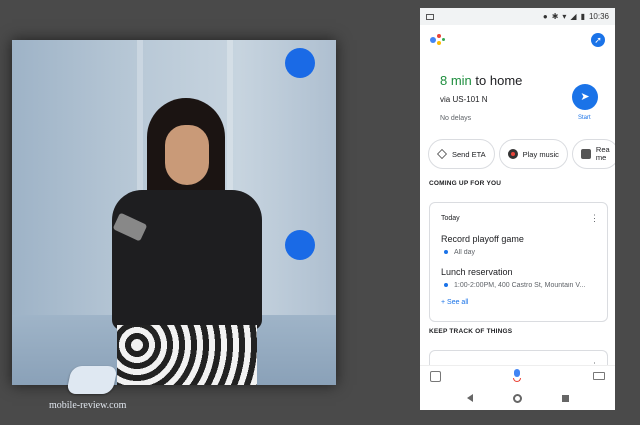 Image resolution: width=640 pixels, height=425 pixels. What do you see at coordinates (555, 16) in the screenshot?
I see `bluetooth-icon: ✱` at bounding box center [555, 16].